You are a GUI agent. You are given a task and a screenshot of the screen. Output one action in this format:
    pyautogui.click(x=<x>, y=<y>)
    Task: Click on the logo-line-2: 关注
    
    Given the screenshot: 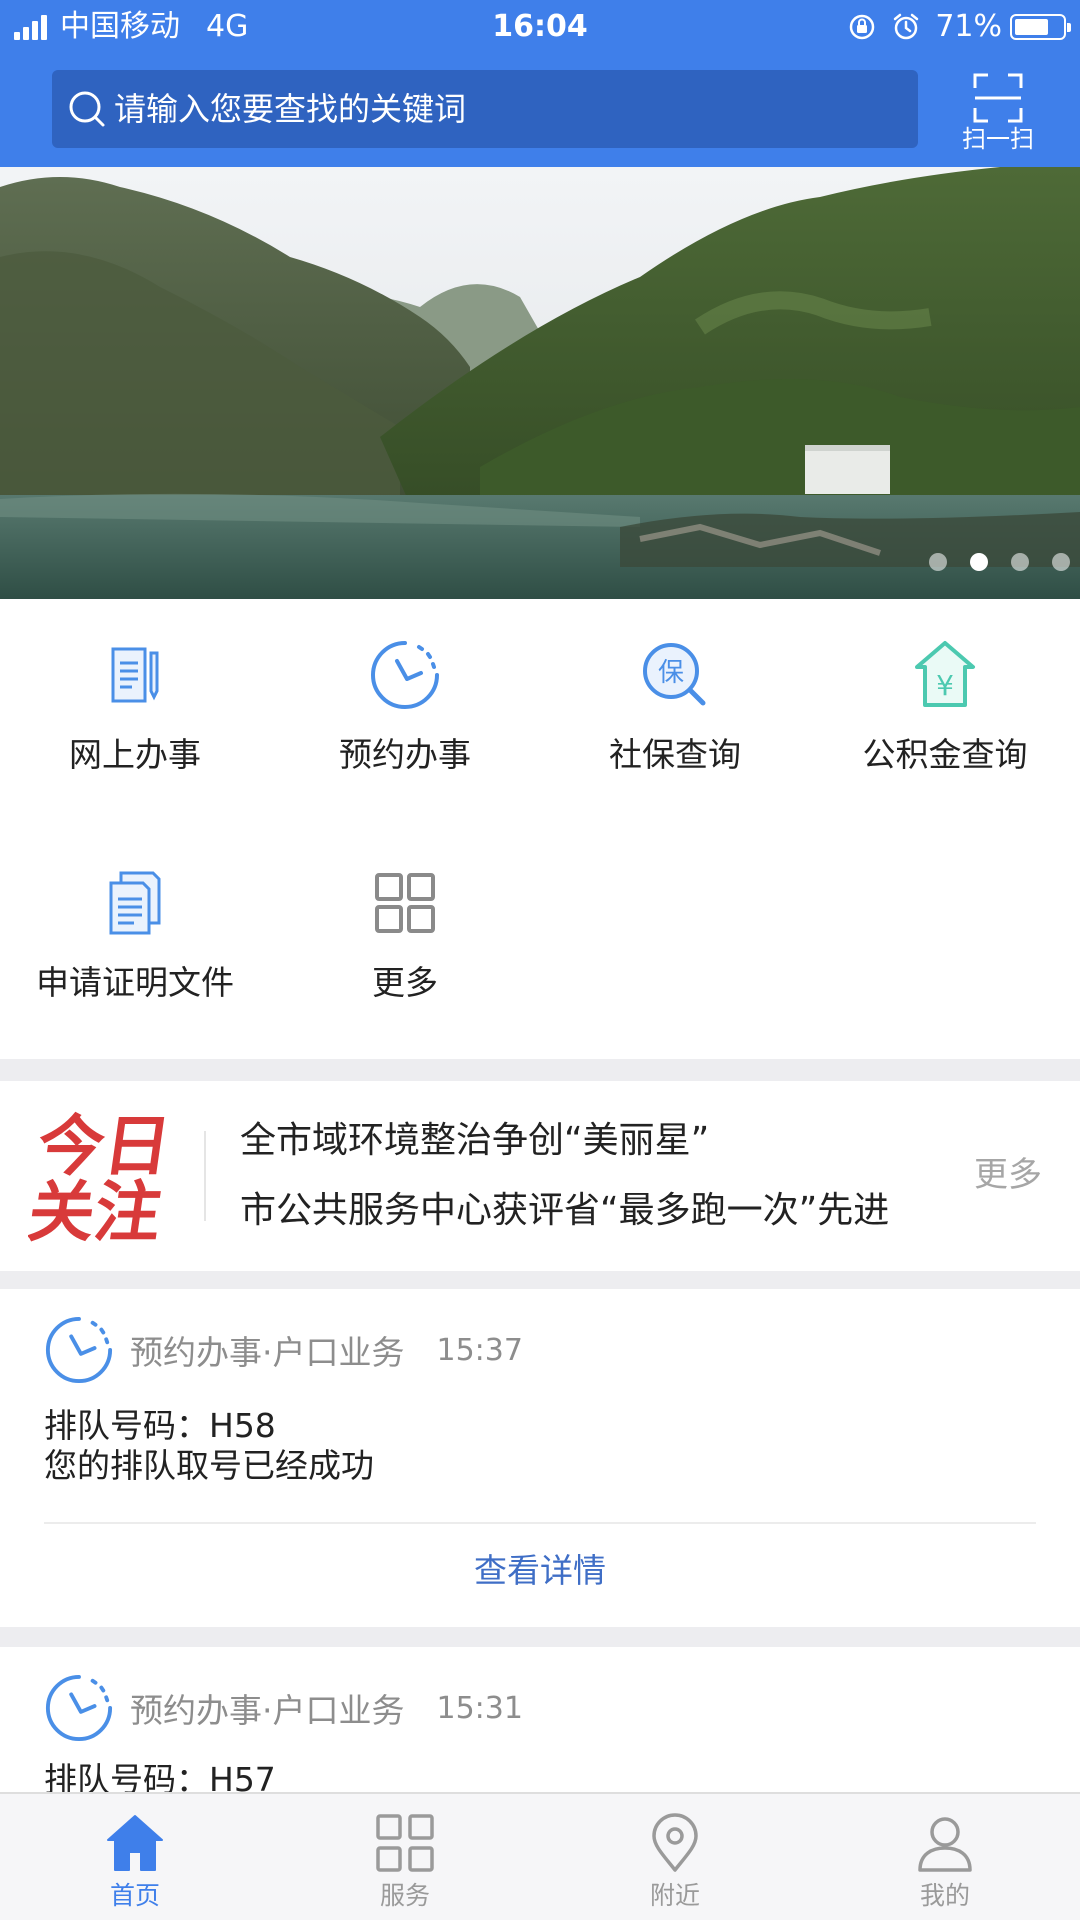 What is the action you would take?
    pyautogui.click(x=97, y=1209)
    